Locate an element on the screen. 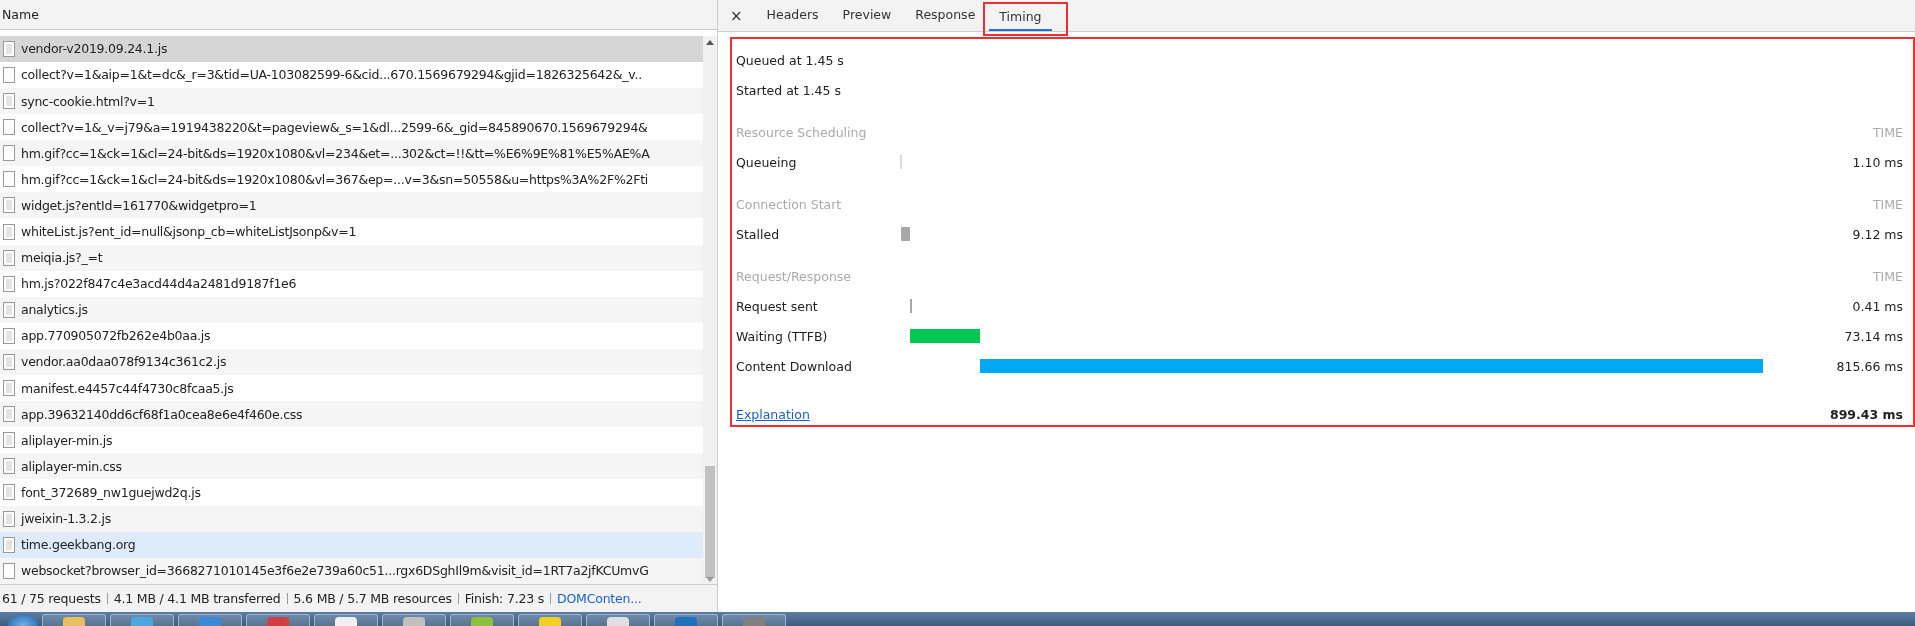  request-row: hm.gif?cc=1&ck=1&cl=24-bit&ds=1920x1080&vl=234&et=...302&ct=!!&tt=%E6%9E%81%E5%AE%A is located at coordinates (351, 153).